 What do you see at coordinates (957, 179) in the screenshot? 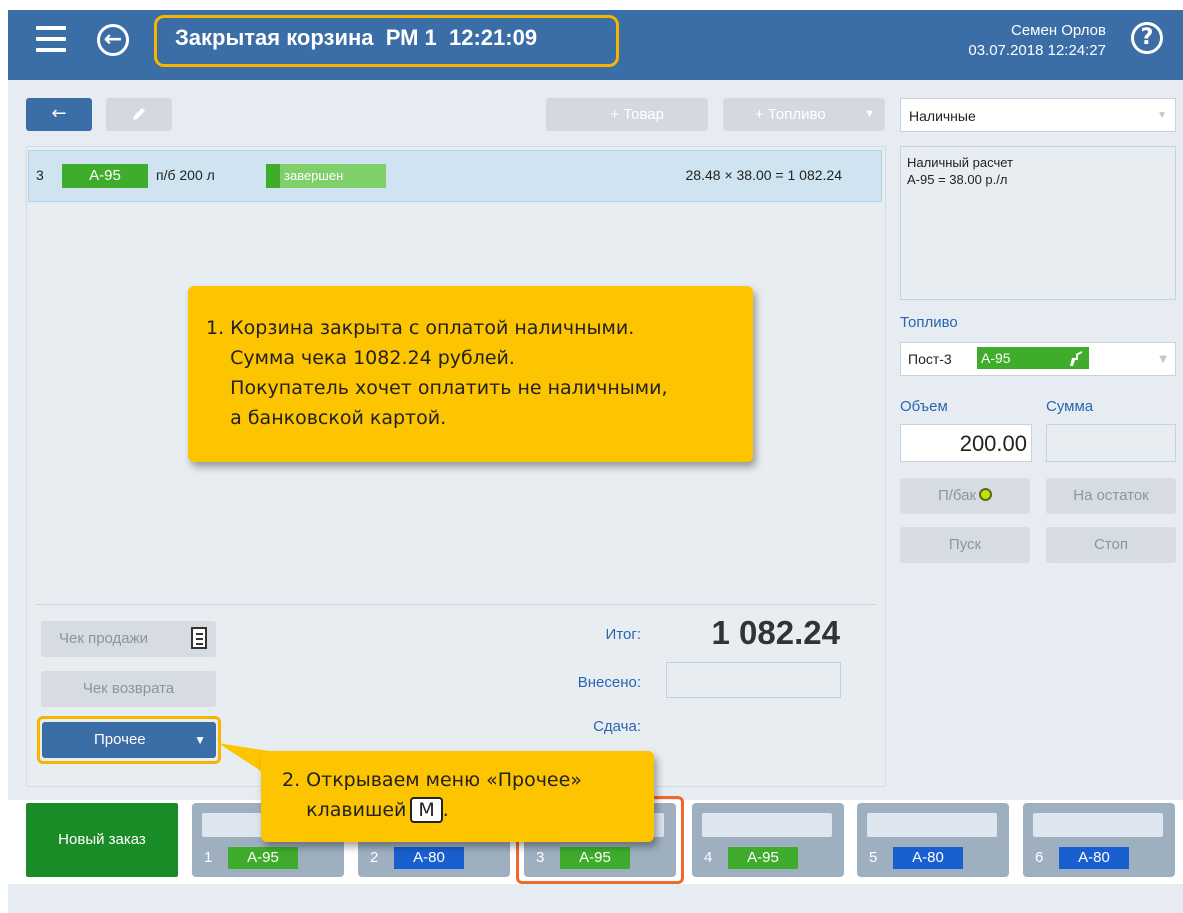
I see `payment-info-line: А-95 = 38.00 р./л` at bounding box center [957, 179].